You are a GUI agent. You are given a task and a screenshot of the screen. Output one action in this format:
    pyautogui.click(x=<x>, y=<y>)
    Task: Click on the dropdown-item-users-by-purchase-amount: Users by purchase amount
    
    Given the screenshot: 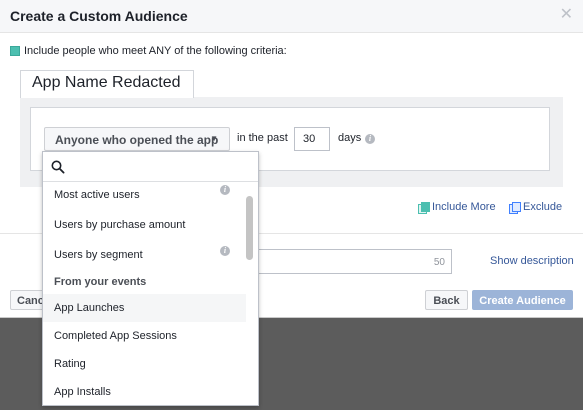 What is the action you would take?
    pyautogui.click(x=144, y=225)
    